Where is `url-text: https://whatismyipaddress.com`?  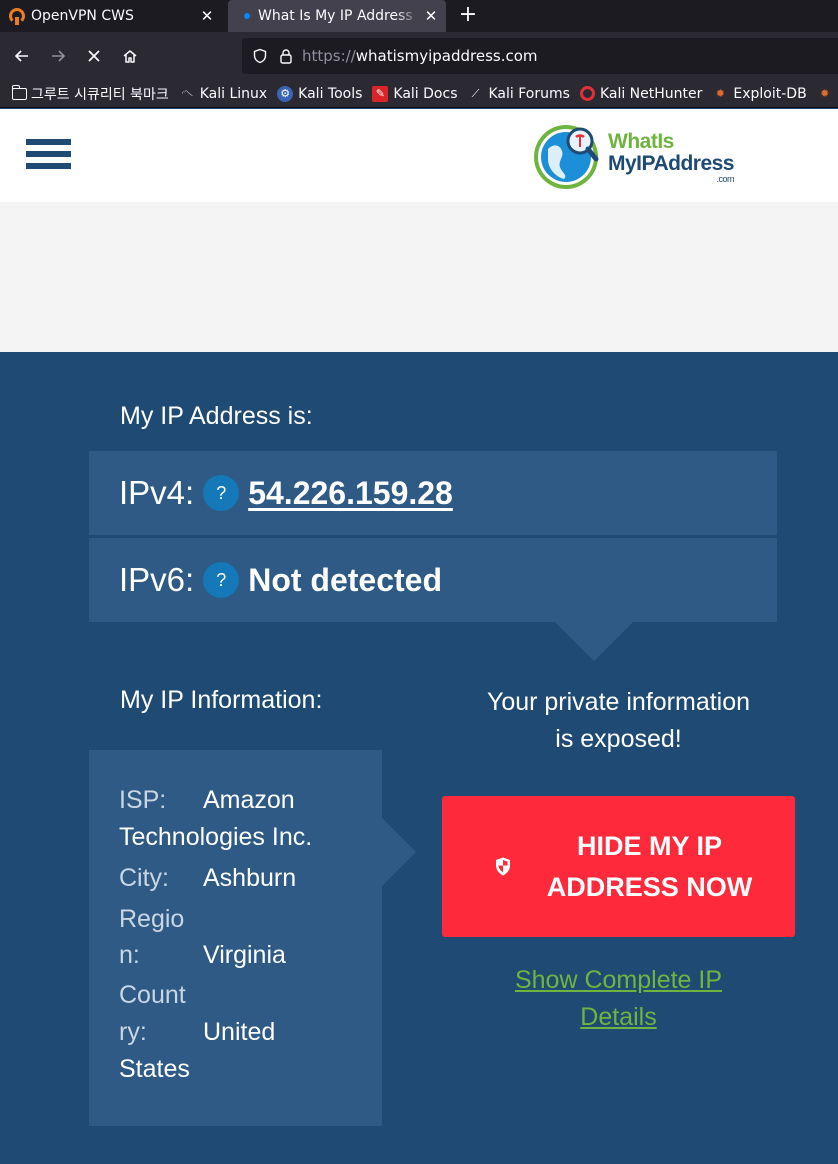 url-text: https://whatismyipaddress.com is located at coordinates (420, 56).